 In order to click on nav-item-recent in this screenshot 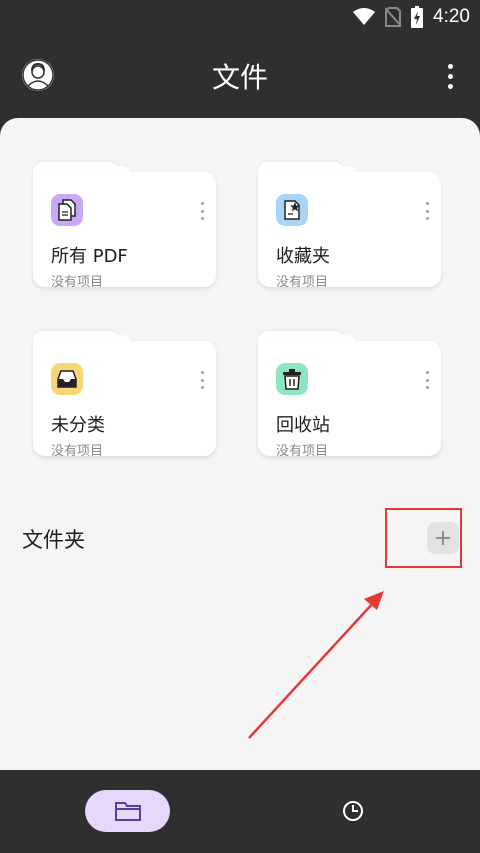, I will do `click(353, 813)`.